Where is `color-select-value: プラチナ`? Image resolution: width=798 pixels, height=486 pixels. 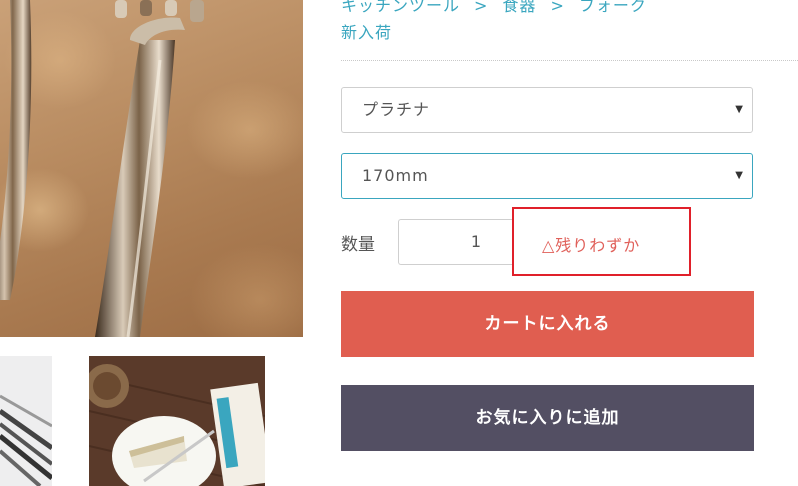
color-select-value: プラチナ is located at coordinates (396, 109).